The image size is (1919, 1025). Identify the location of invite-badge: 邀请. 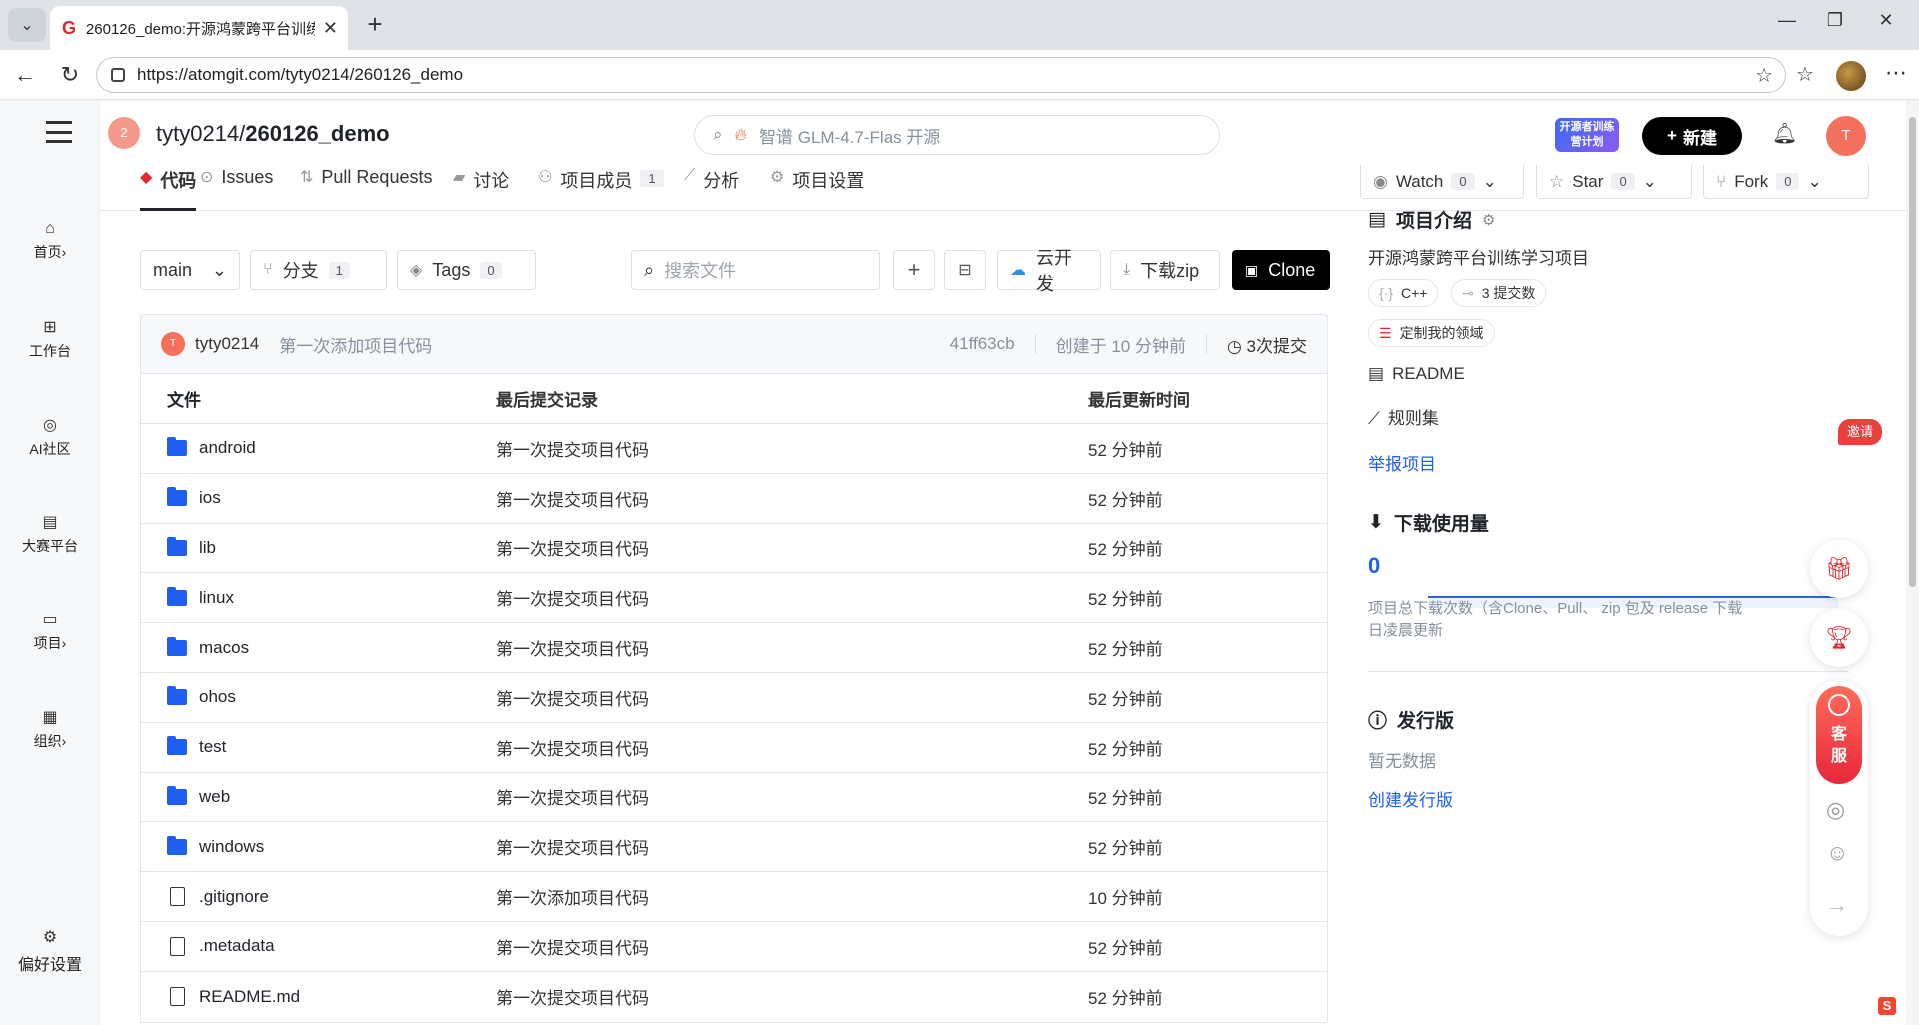
(1860, 432).